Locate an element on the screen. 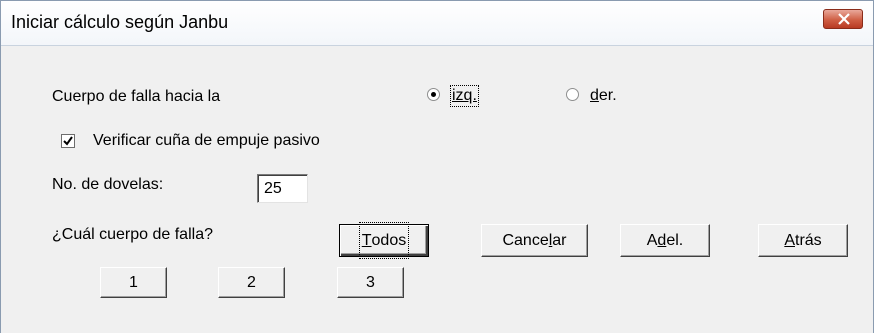  close-icon is located at coordinates (844, 19).